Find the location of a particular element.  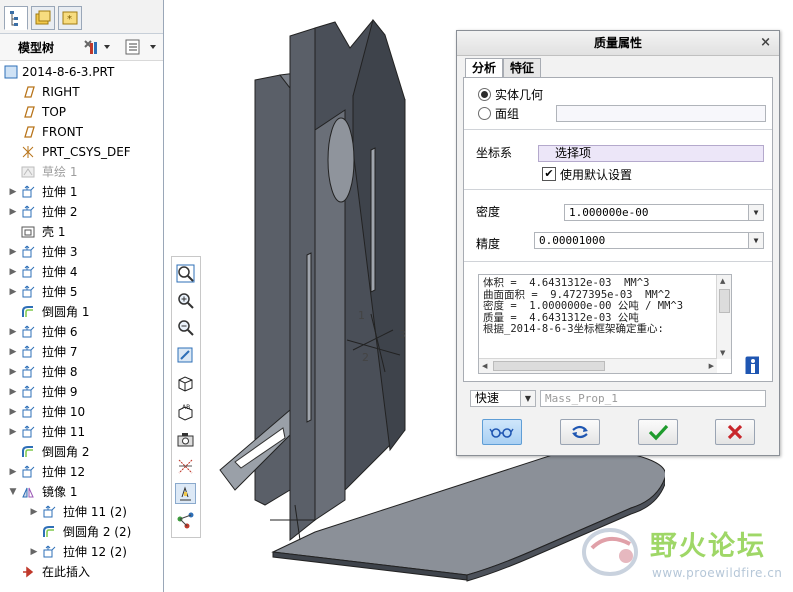

scroll-left-icon: ◀ is located at coordinates (484, 366).